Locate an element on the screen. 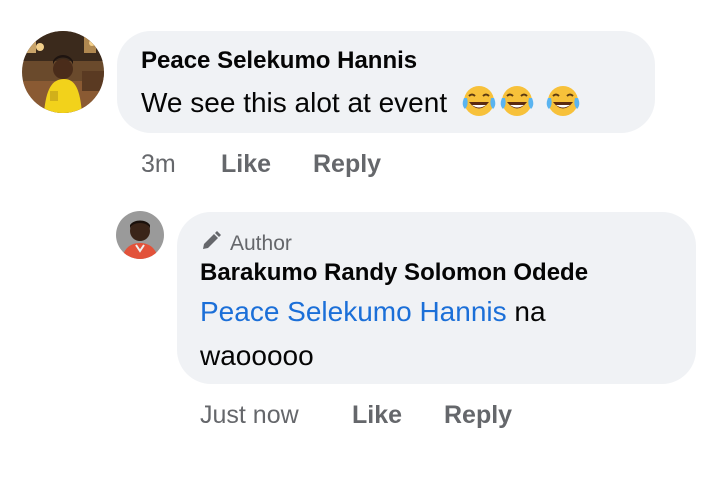 The image size is (720, 492). reply-text-line1: Peace Selekumo Hannis na is located at coordinates (373, 311).